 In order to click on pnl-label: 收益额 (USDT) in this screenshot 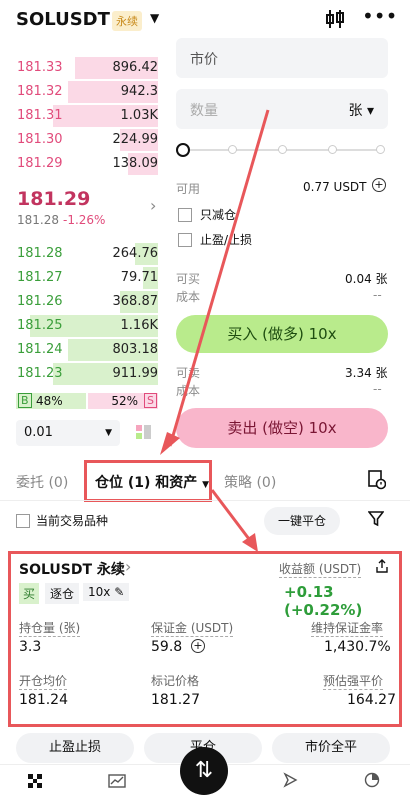, I will do `click(320, 570)`.